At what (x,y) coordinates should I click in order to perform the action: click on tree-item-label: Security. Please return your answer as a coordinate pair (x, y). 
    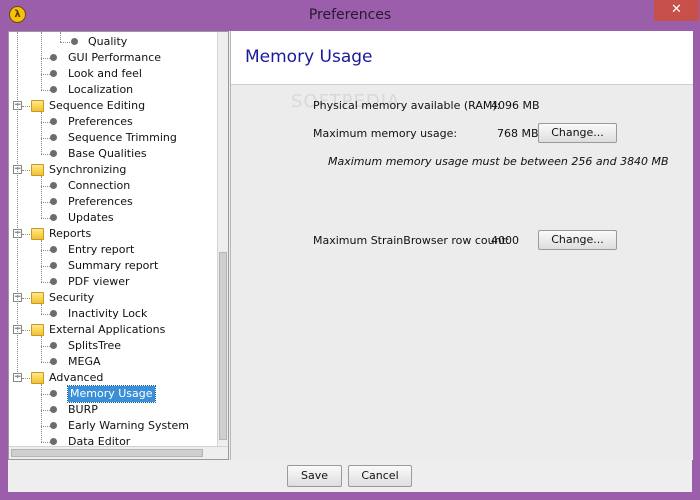
    Looking at the image, I should click on (72, 297).